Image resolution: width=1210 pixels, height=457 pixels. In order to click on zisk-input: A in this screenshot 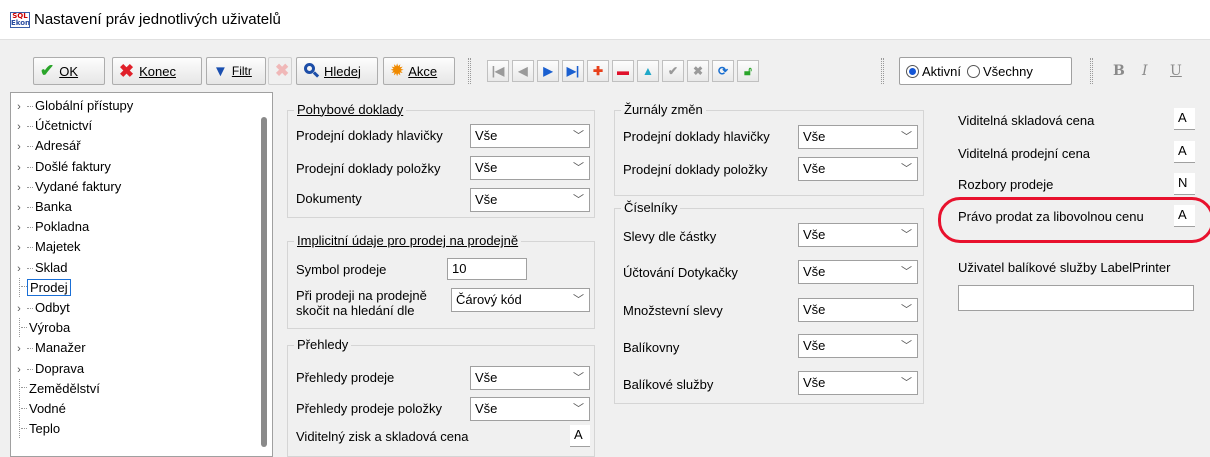, I will do `click(580, 436)`.